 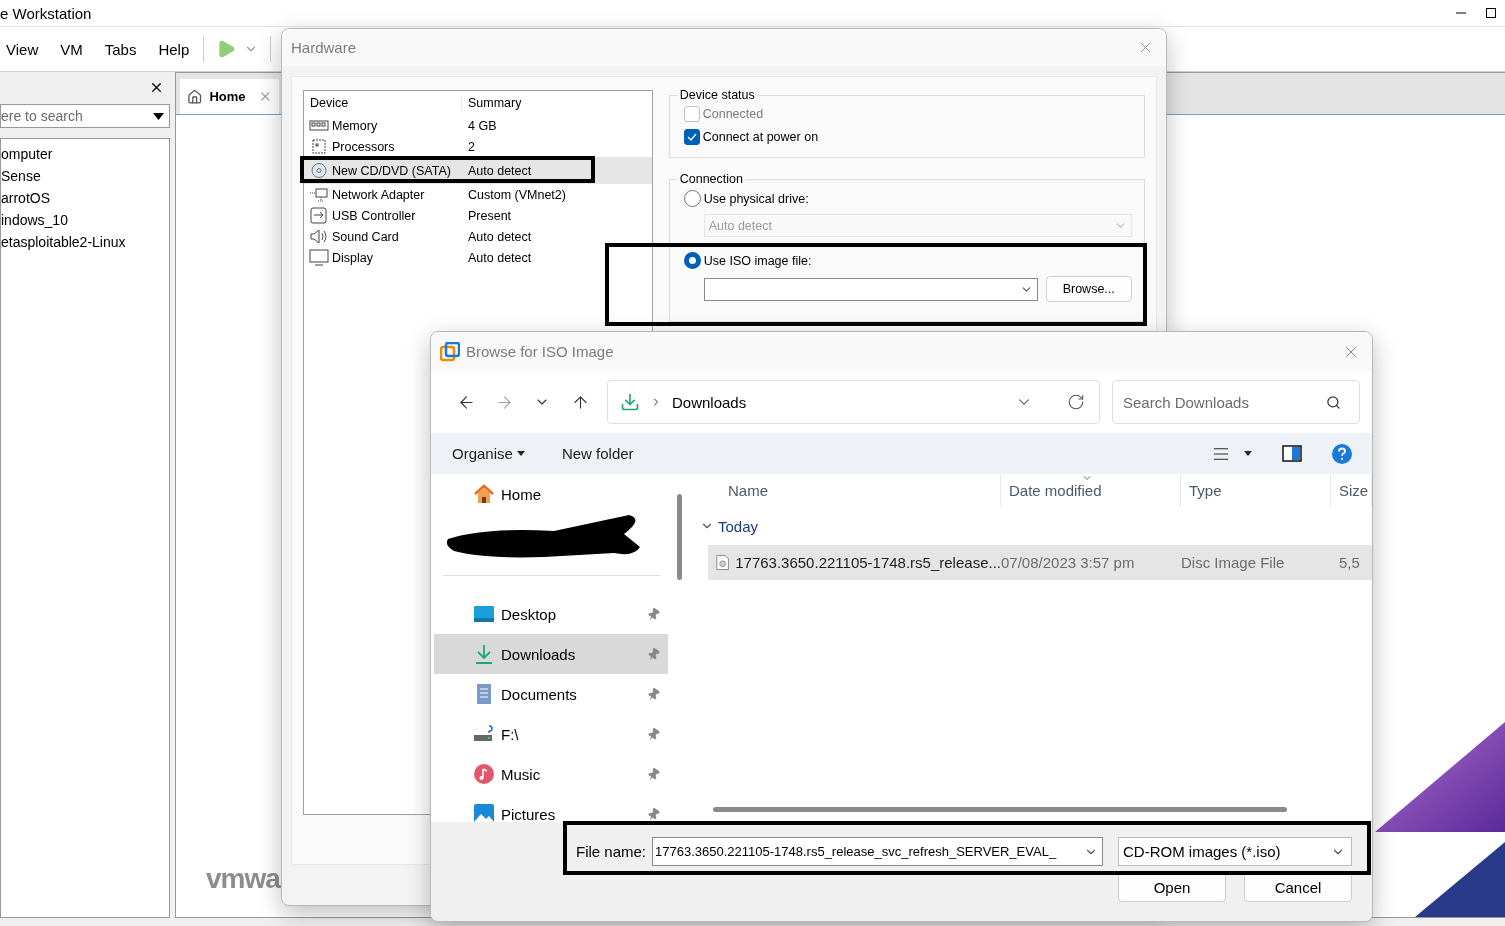 What do you see at coordinates (85, 154) in the screenshot?
I see `tree-item: omputer` at bounding box center [85, 154].